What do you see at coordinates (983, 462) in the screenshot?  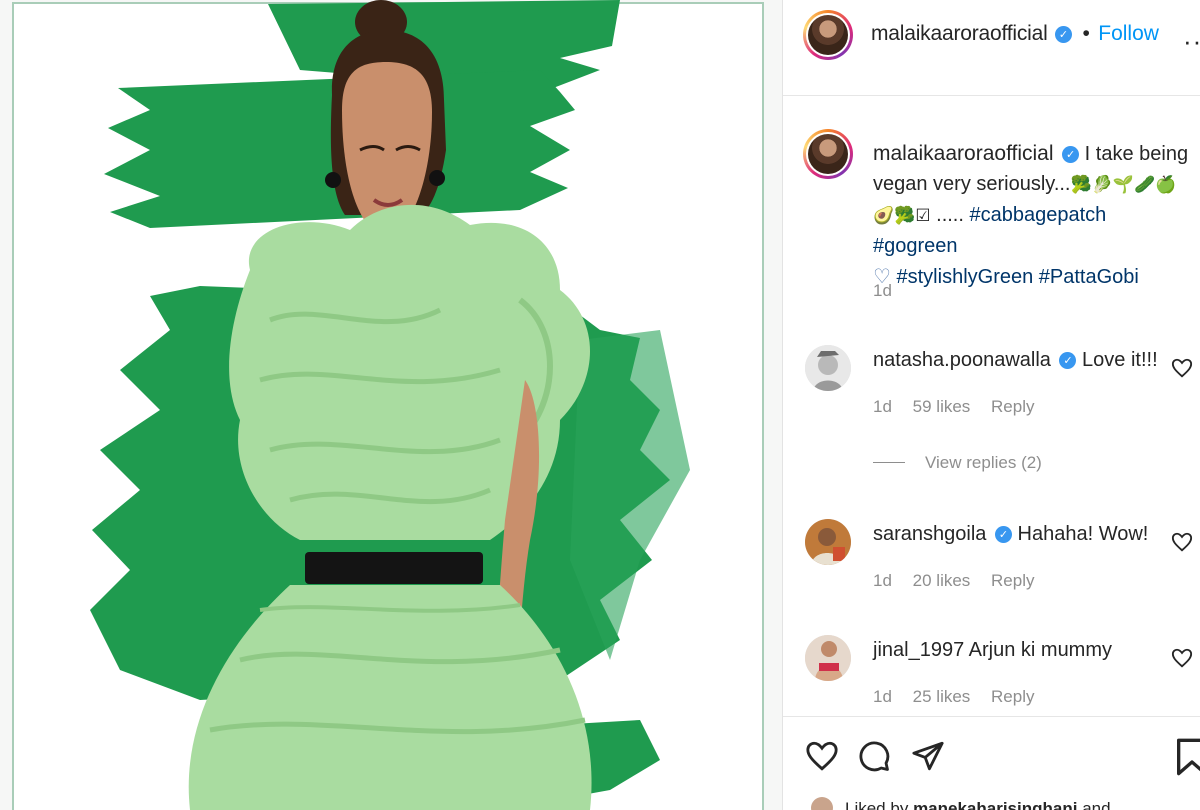 I see `view-replies-label: View replies (2)` at bounding box center [983, 462].